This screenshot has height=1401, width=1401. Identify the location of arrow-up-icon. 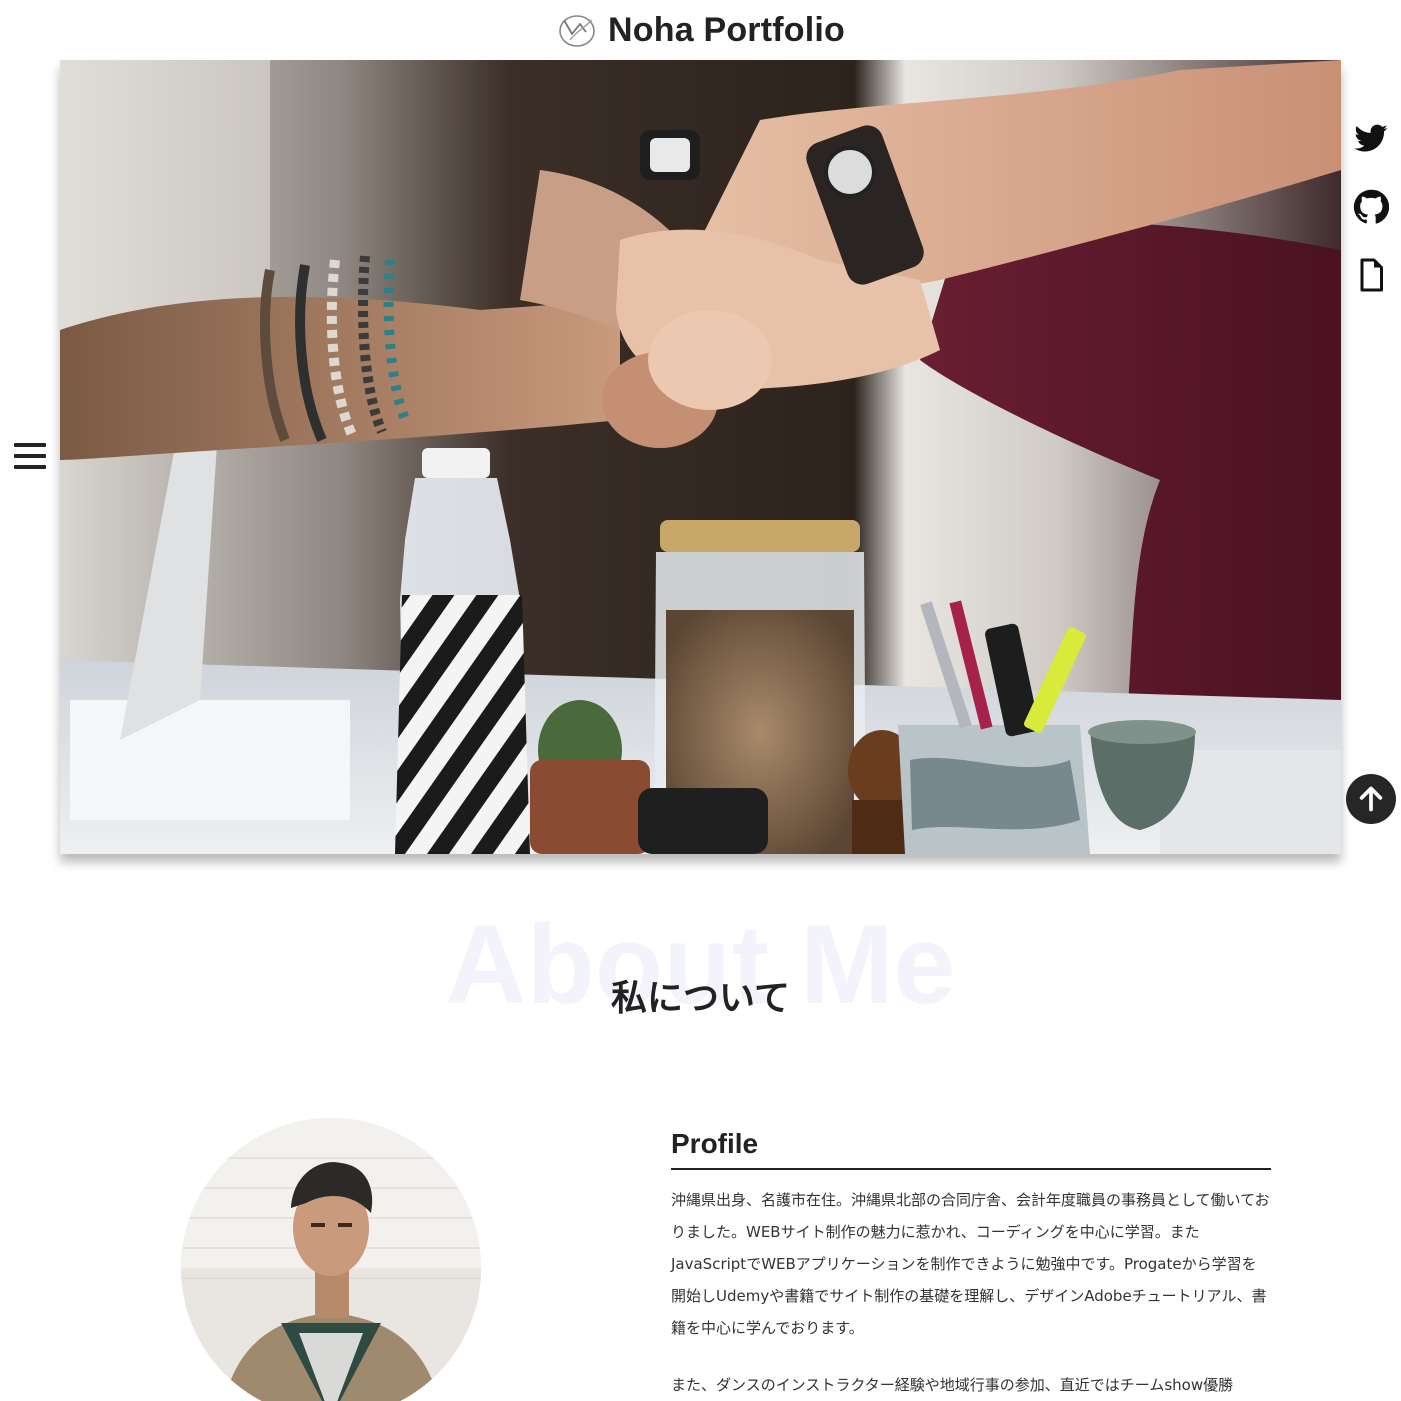
(1371, 799).